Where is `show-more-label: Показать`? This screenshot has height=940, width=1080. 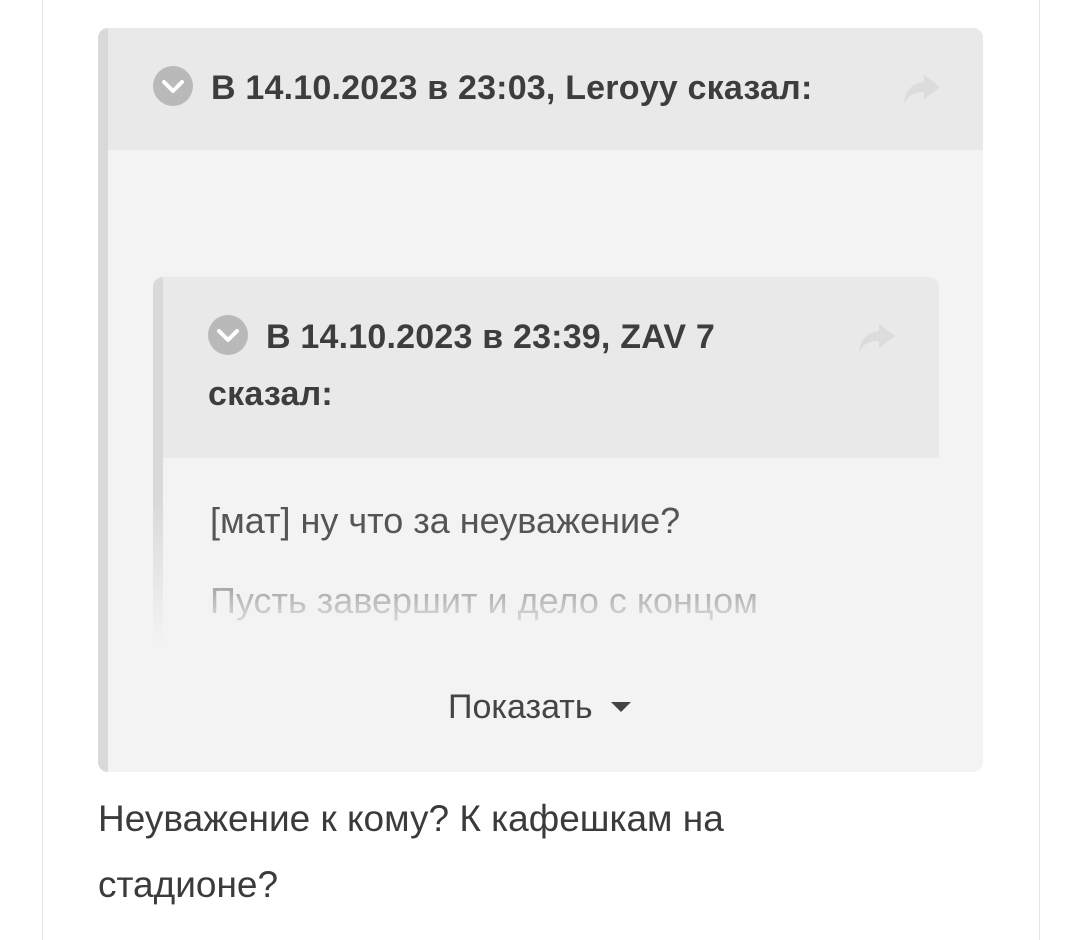
show-more-label: Показать is located at coordinates (520, 706).